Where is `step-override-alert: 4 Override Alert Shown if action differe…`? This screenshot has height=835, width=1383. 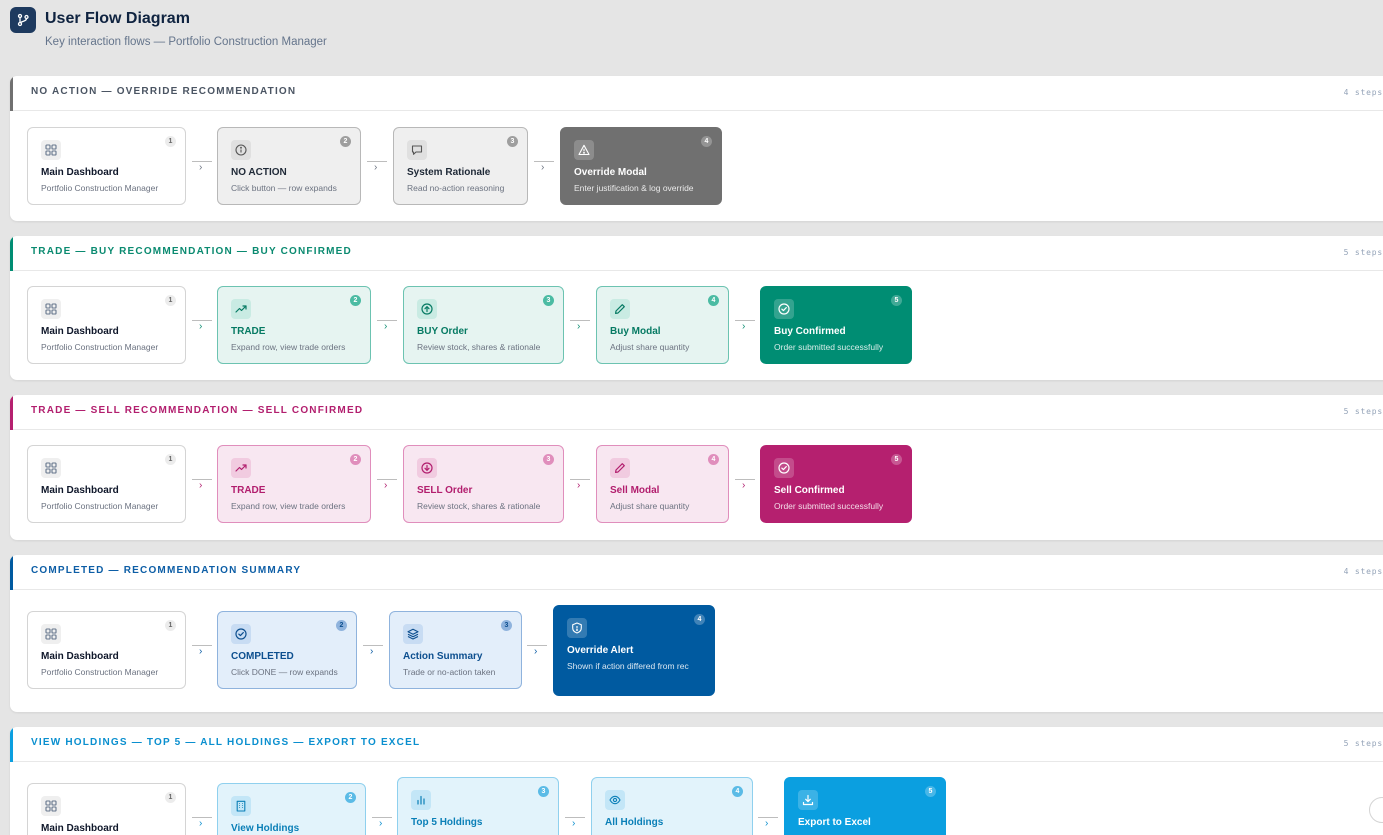
step-override-alert: 4 Override Alert Shown if action differe… is located at coordinates (634, 650).